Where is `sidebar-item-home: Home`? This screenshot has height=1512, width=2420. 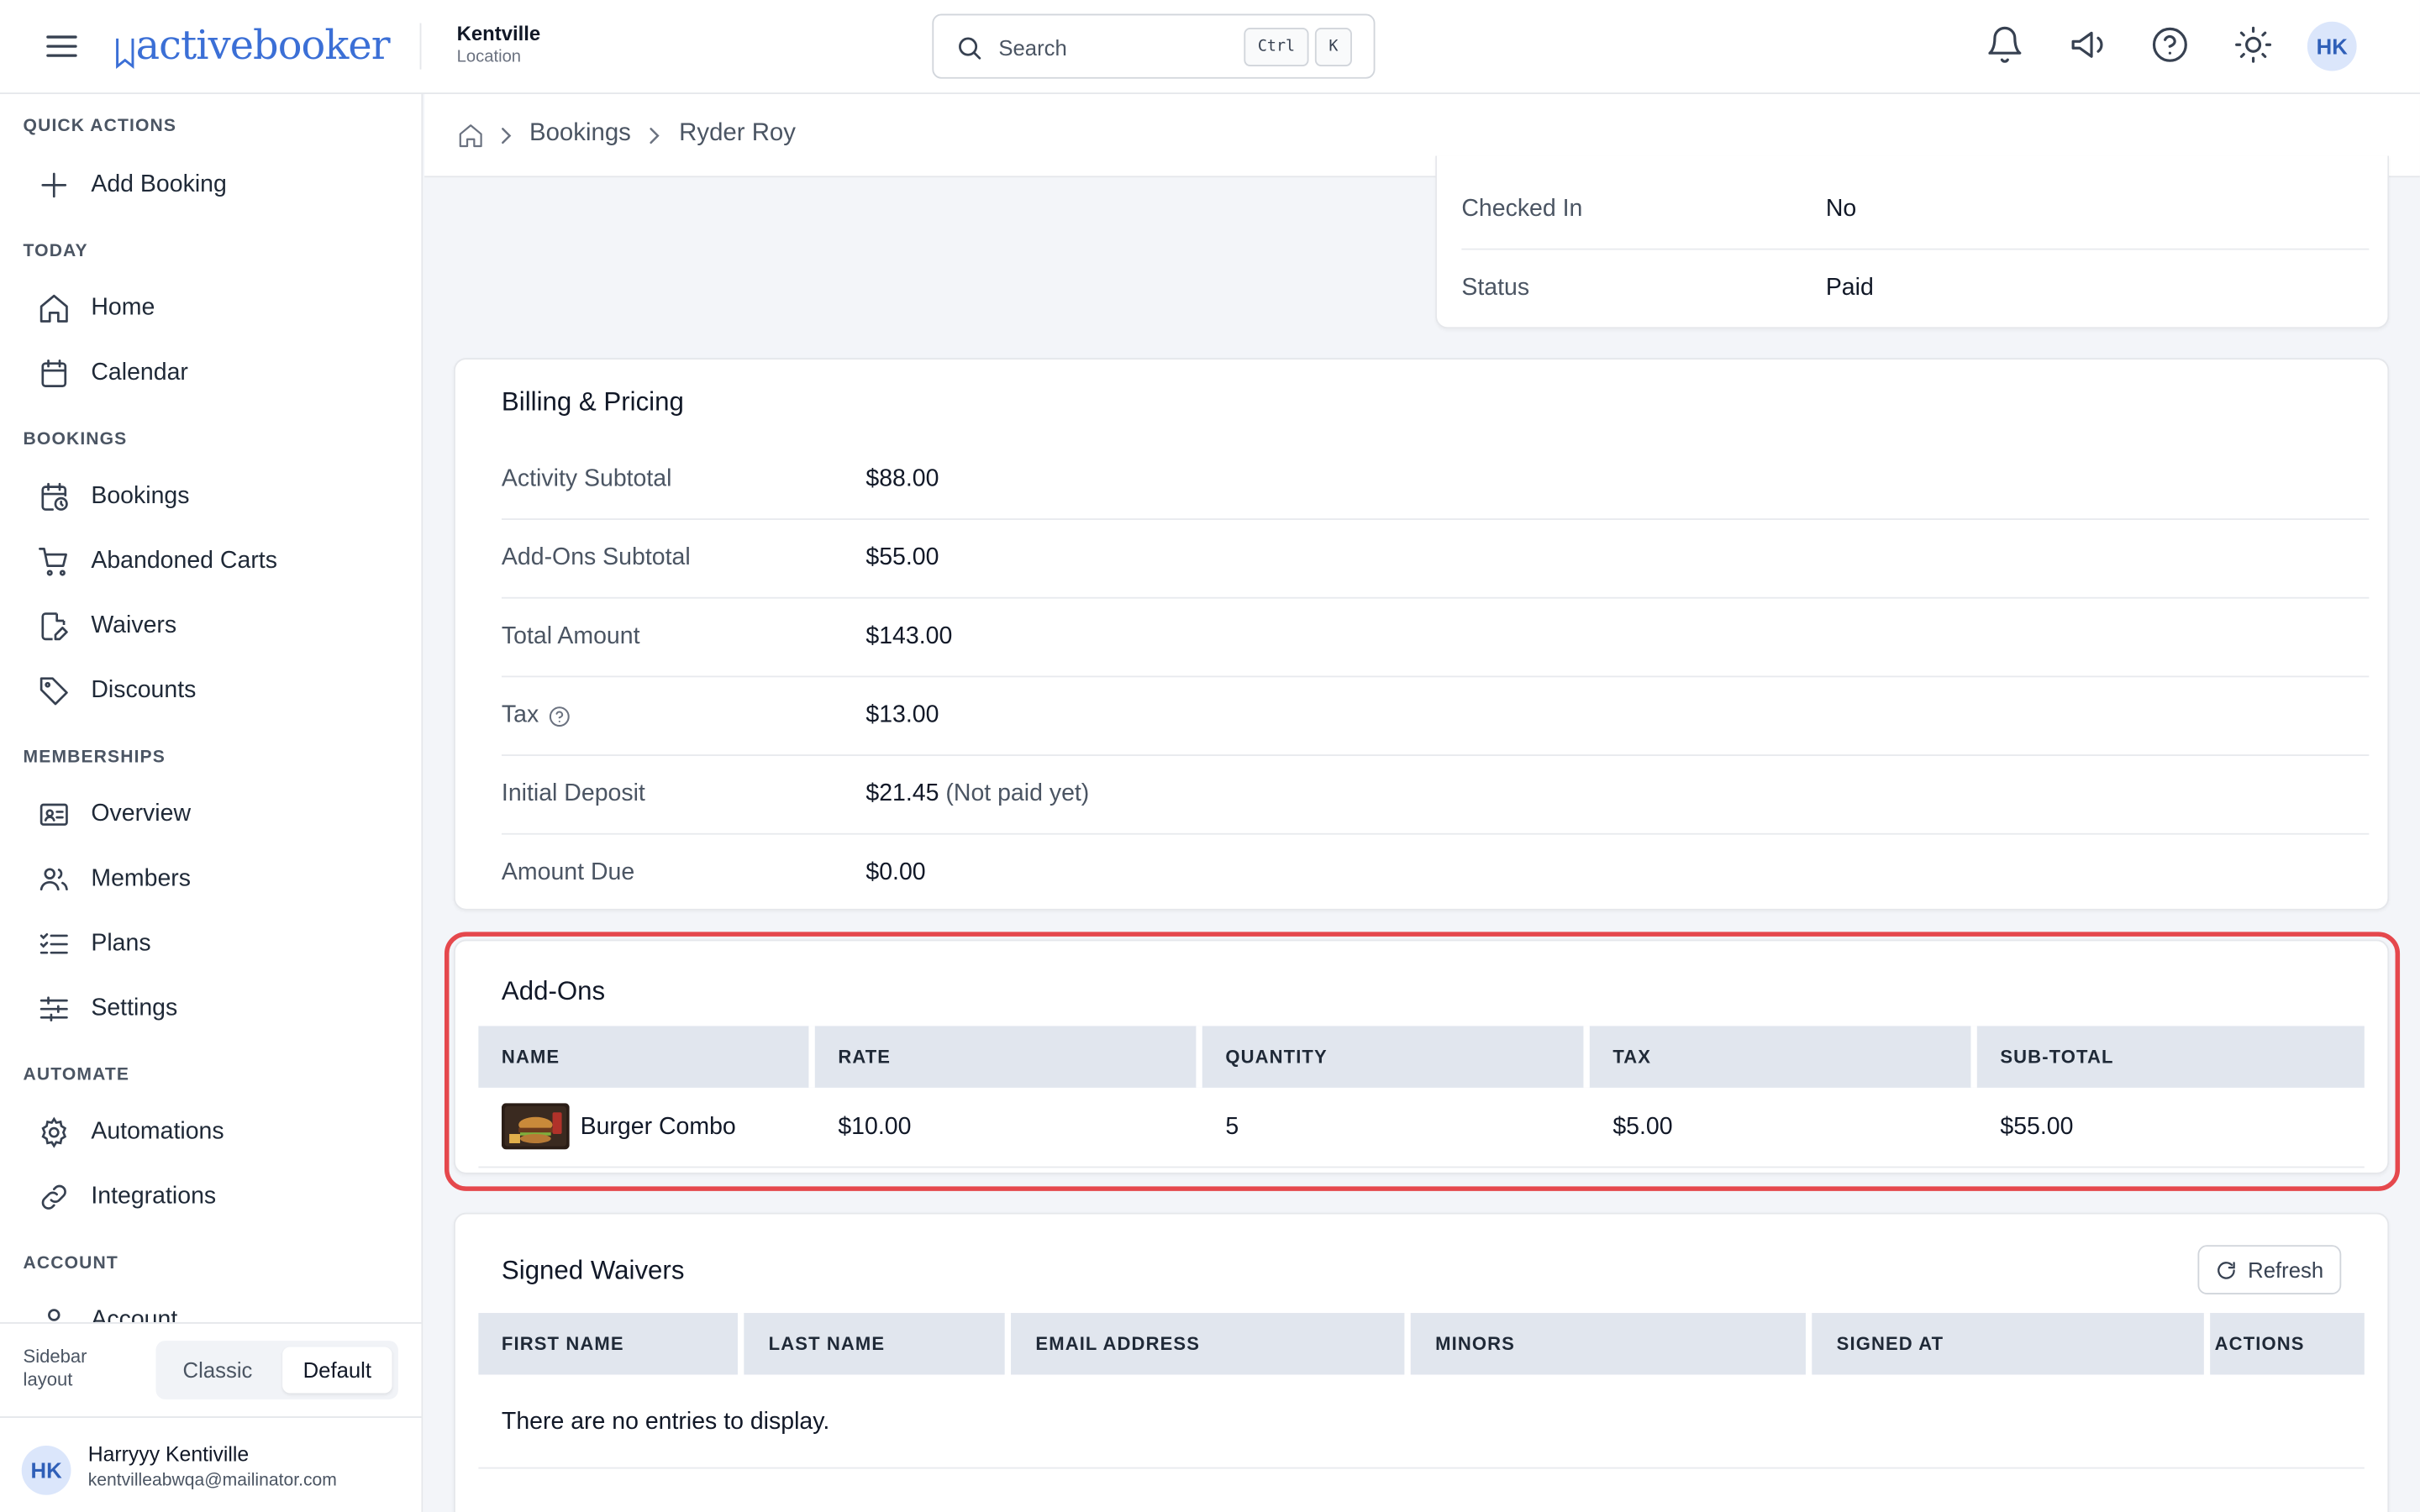
sidebar-item-home: Home is located at coordinates (96, 309).